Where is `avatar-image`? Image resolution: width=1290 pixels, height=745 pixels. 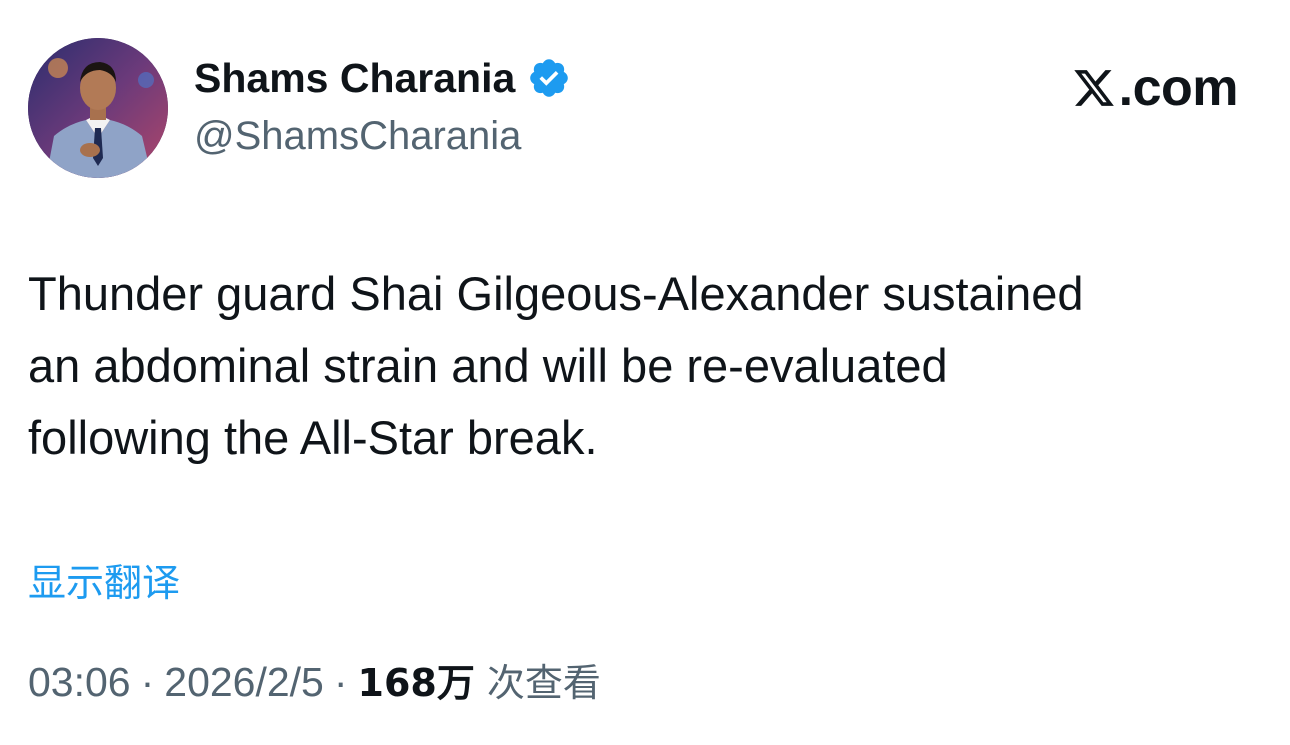
avatar-image is located at coordinates (98, 108).